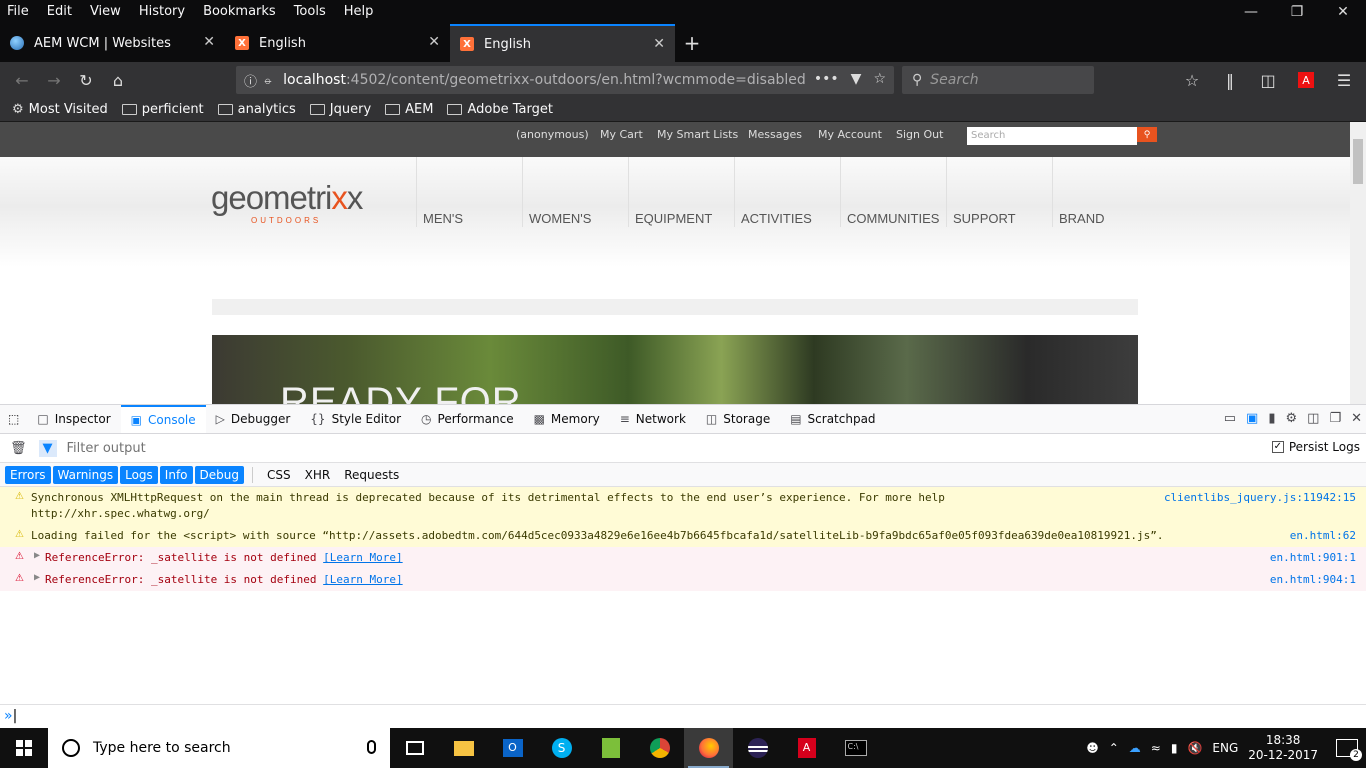 This screenshot has height=768, width=1366. I want to click on bookmark-star-icon: ☆, so click(879, 79).